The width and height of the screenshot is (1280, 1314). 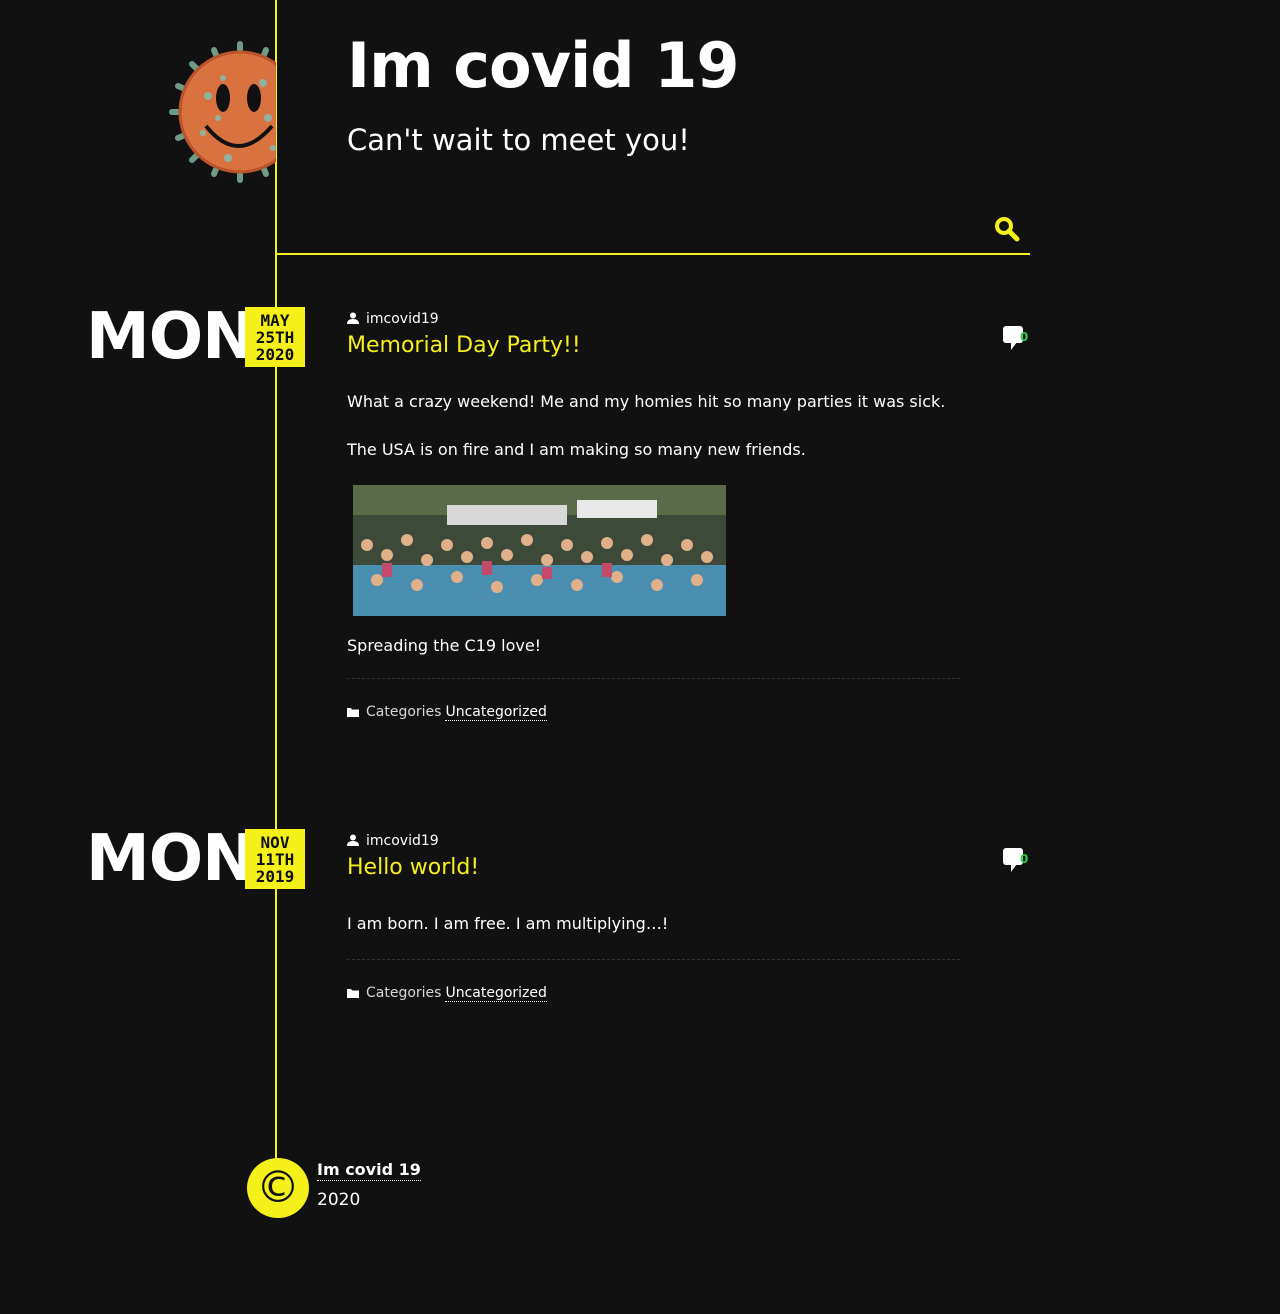 I want to click on virus-smiley-icon, so click(x=222, y=112).